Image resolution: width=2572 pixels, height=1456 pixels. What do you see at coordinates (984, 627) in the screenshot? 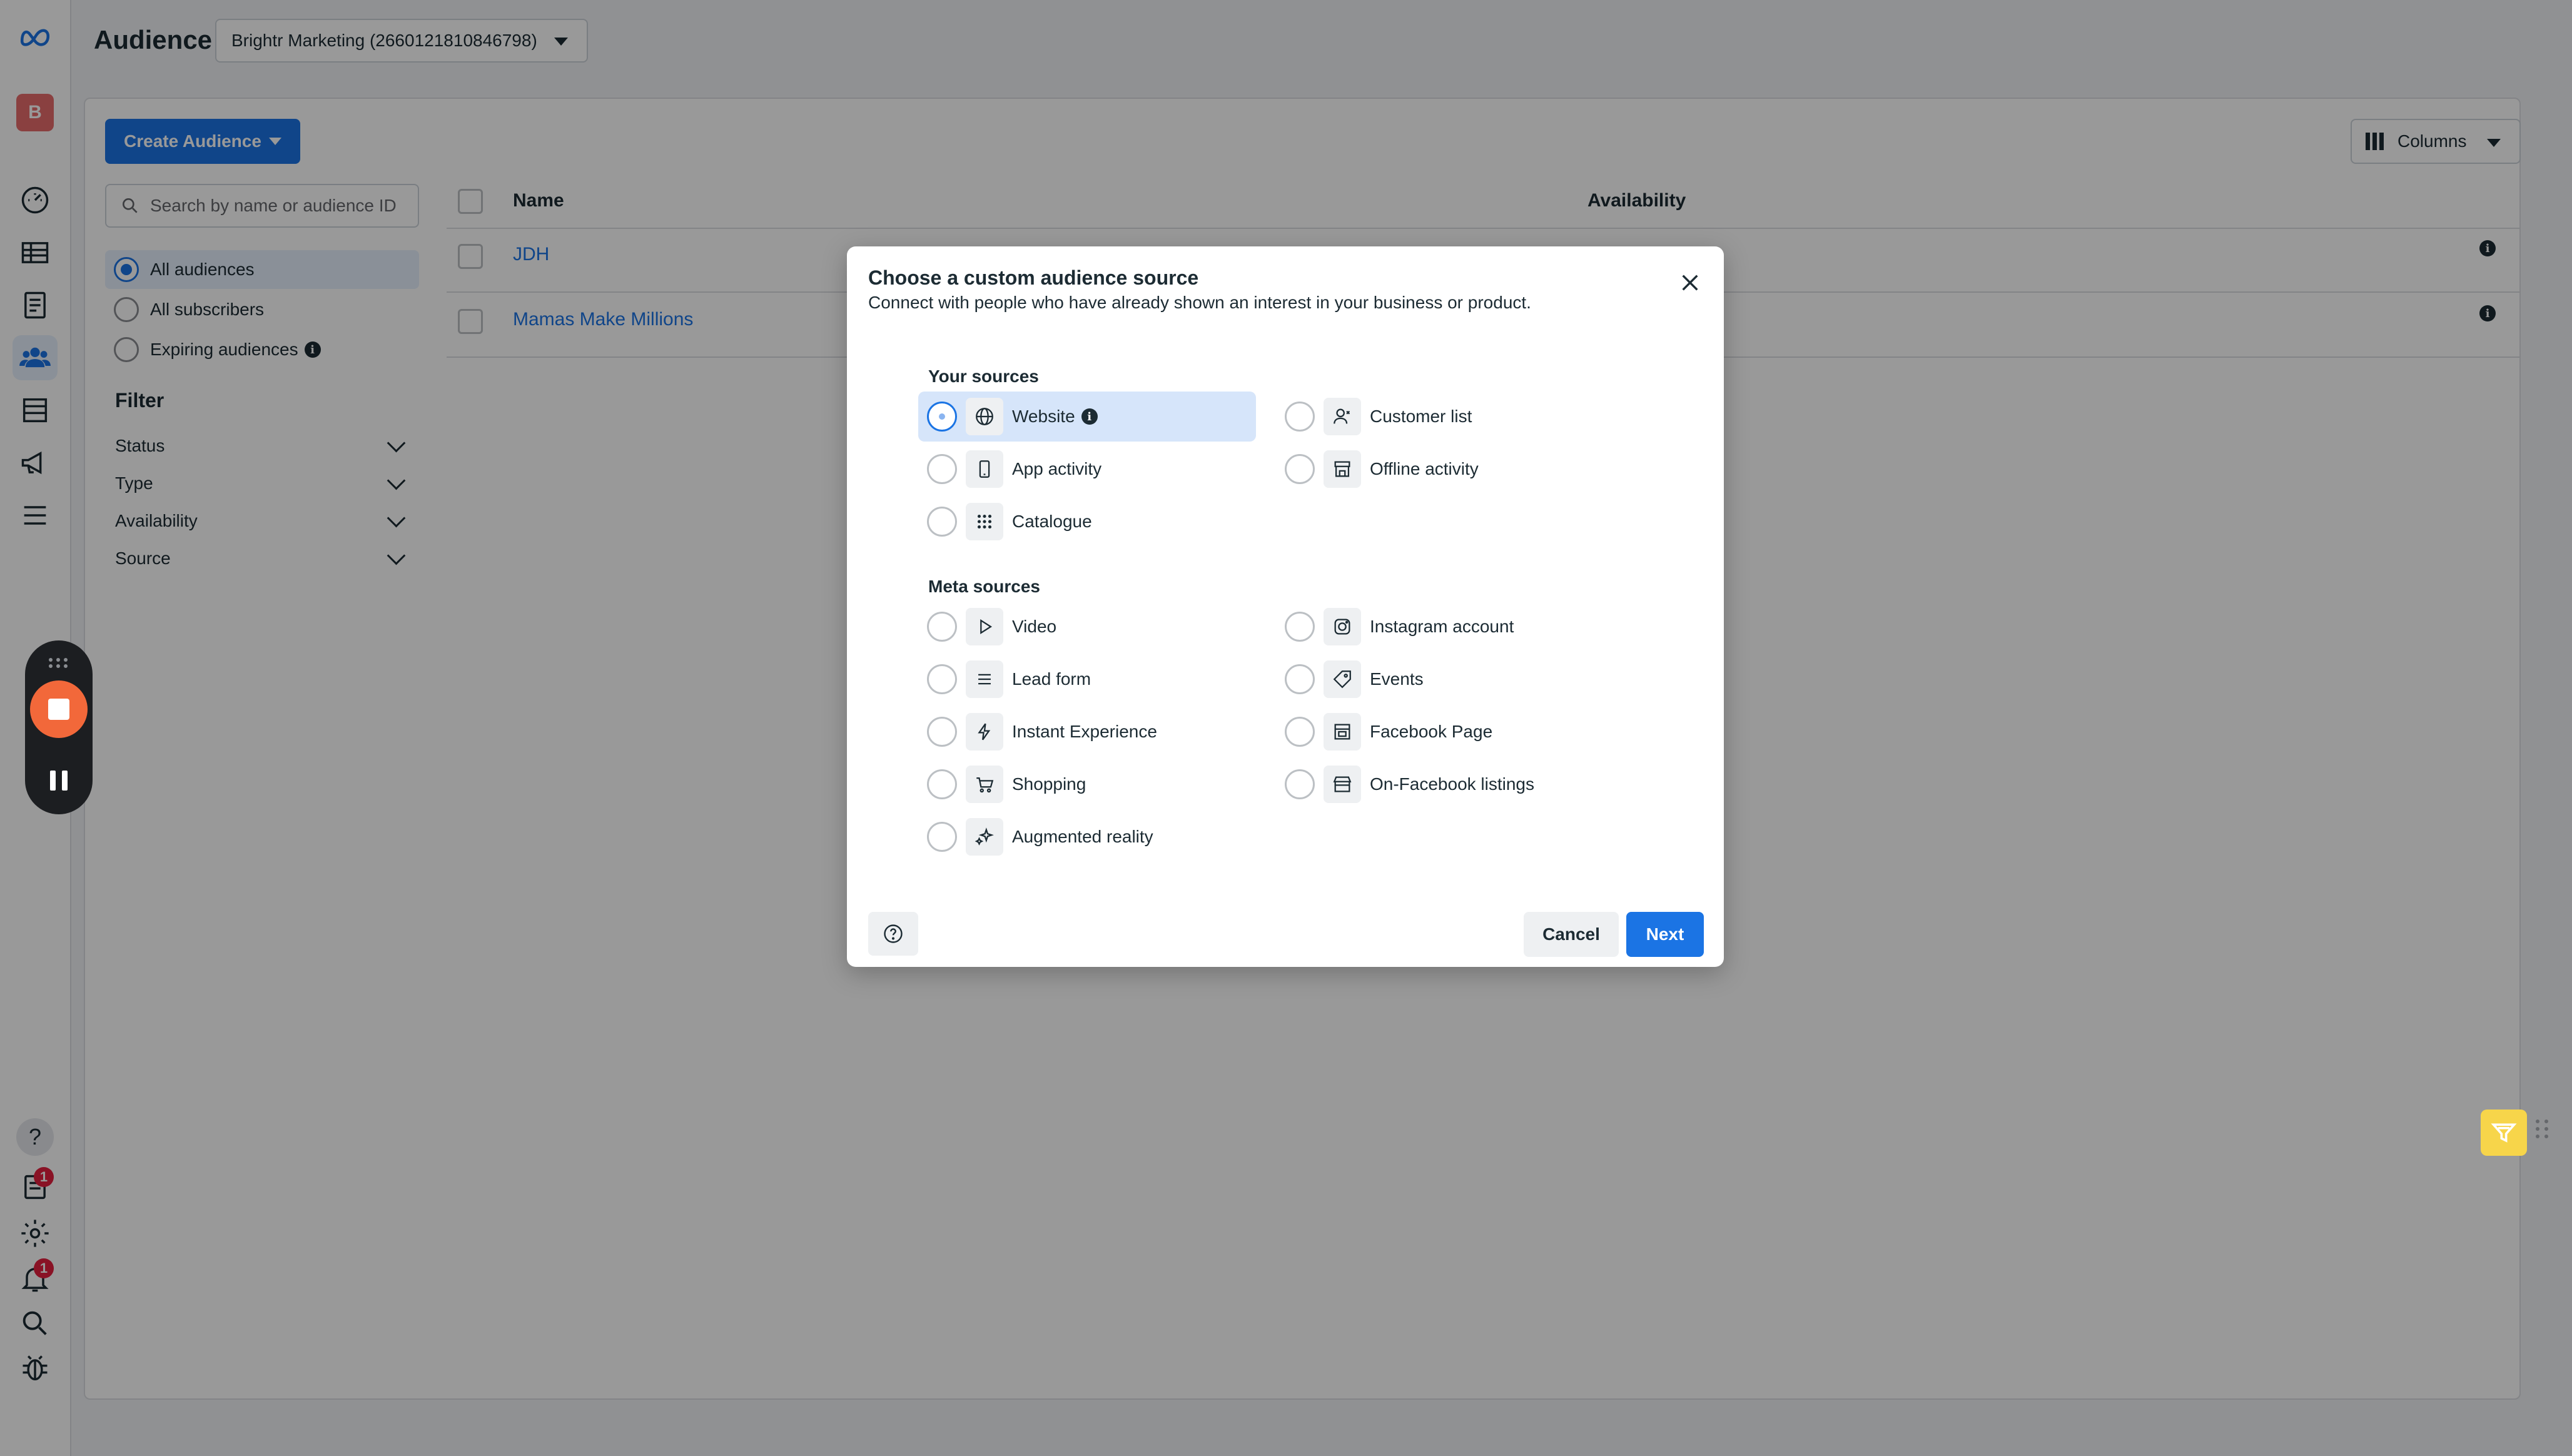
I see `play-icon` at bounding box center [984, 627].